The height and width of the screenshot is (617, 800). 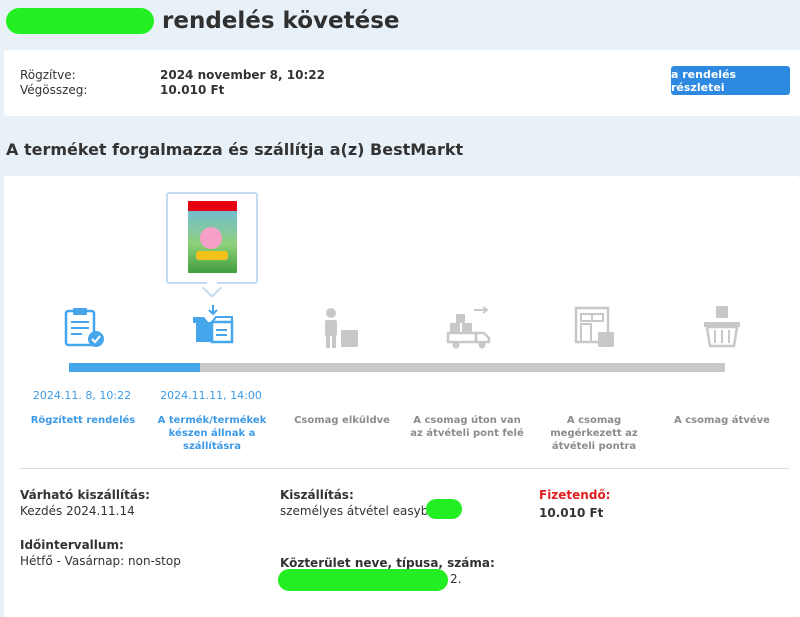 I want to click on clipboard-check-icon, so click(x=84, y=327).